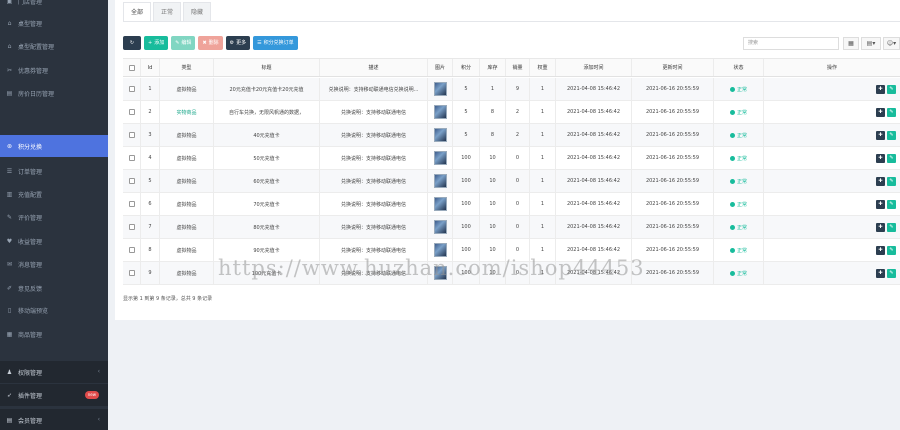 Image resolution: width=900 pixels, height=430 pixels. I want to click on toggle-view-button: ▦, so click(851, 43).